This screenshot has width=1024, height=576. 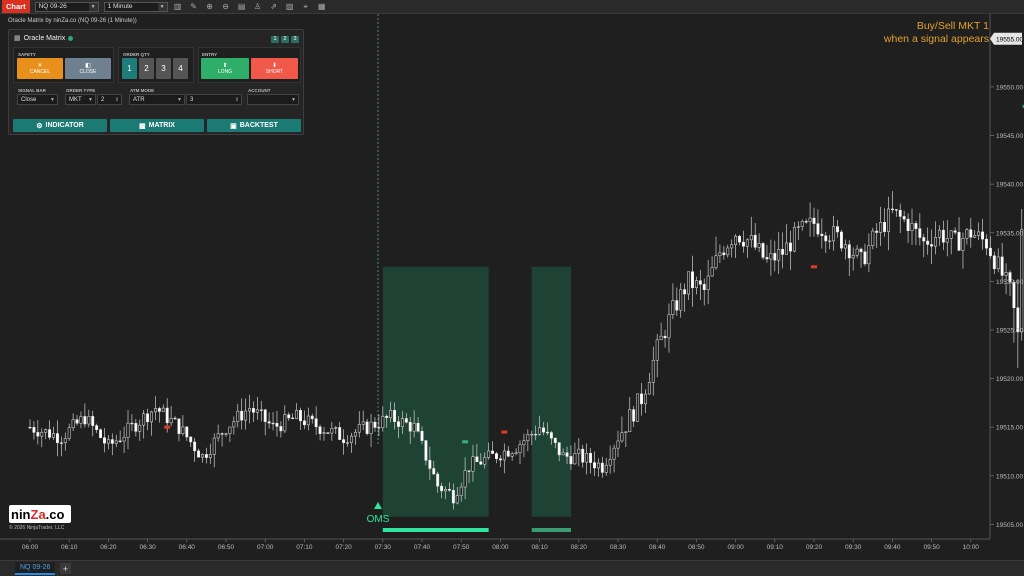 What do you see at coordinates (187, 547) in the screenshot?
I see `x-tick-label: 06:40` at bounding box center [187, 547].